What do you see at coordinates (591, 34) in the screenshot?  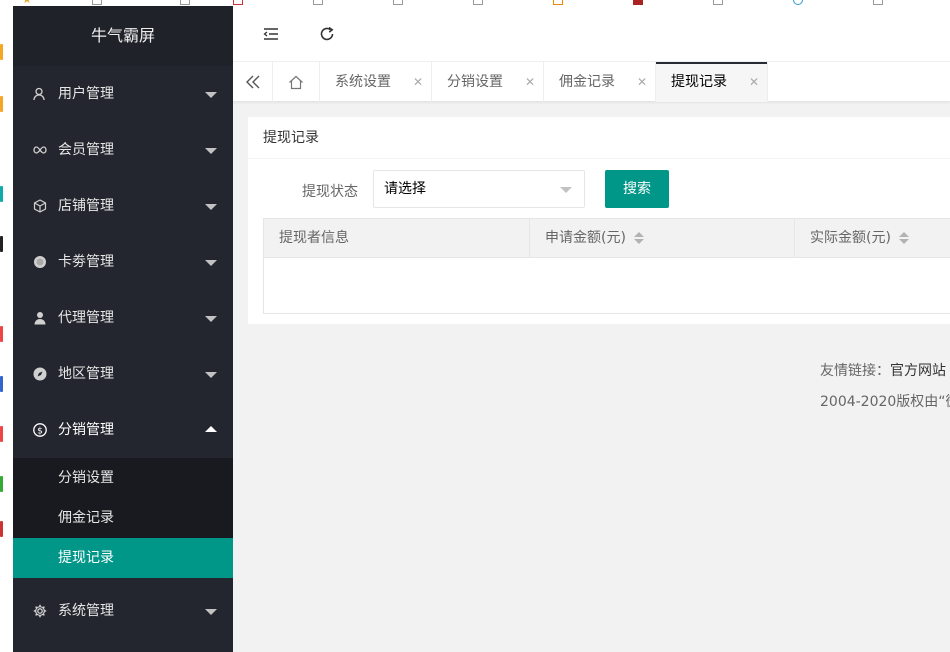 I see `top-header` at bounding box center [591, 34].